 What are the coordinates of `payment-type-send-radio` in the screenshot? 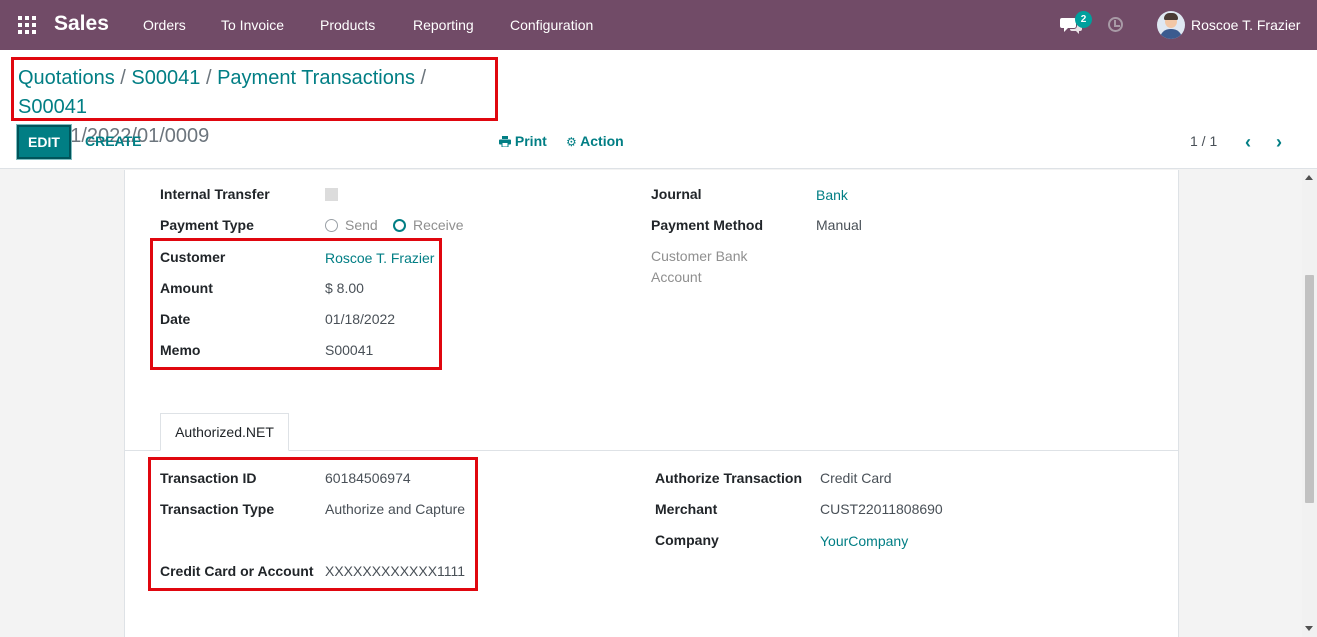 It's located at (331, 225).